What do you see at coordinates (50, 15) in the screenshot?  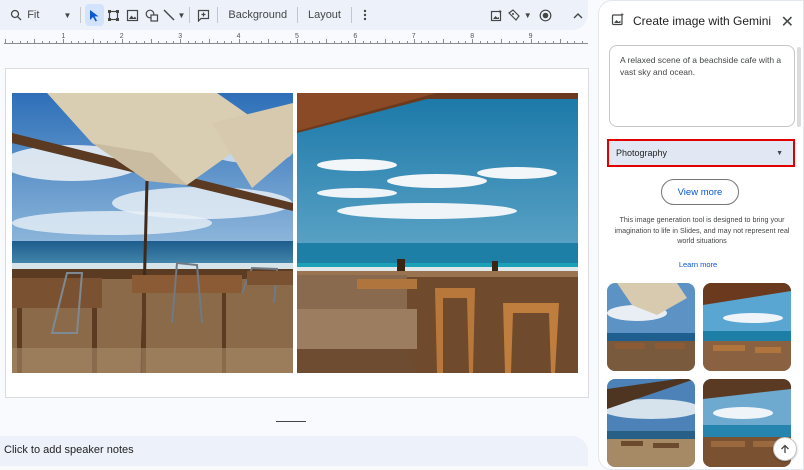 I see `zoom-select: Fit ▼` at bounding box center [50, 15].